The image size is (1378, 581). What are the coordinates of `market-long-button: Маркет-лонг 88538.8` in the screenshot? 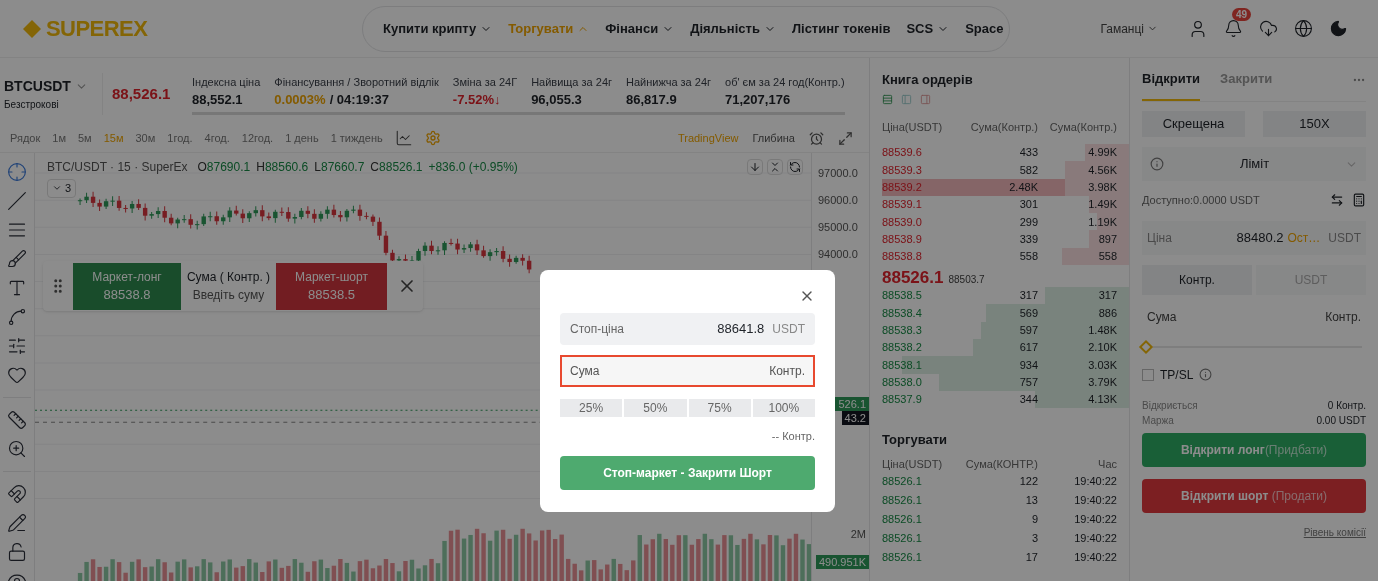 It's located at (127, 286).